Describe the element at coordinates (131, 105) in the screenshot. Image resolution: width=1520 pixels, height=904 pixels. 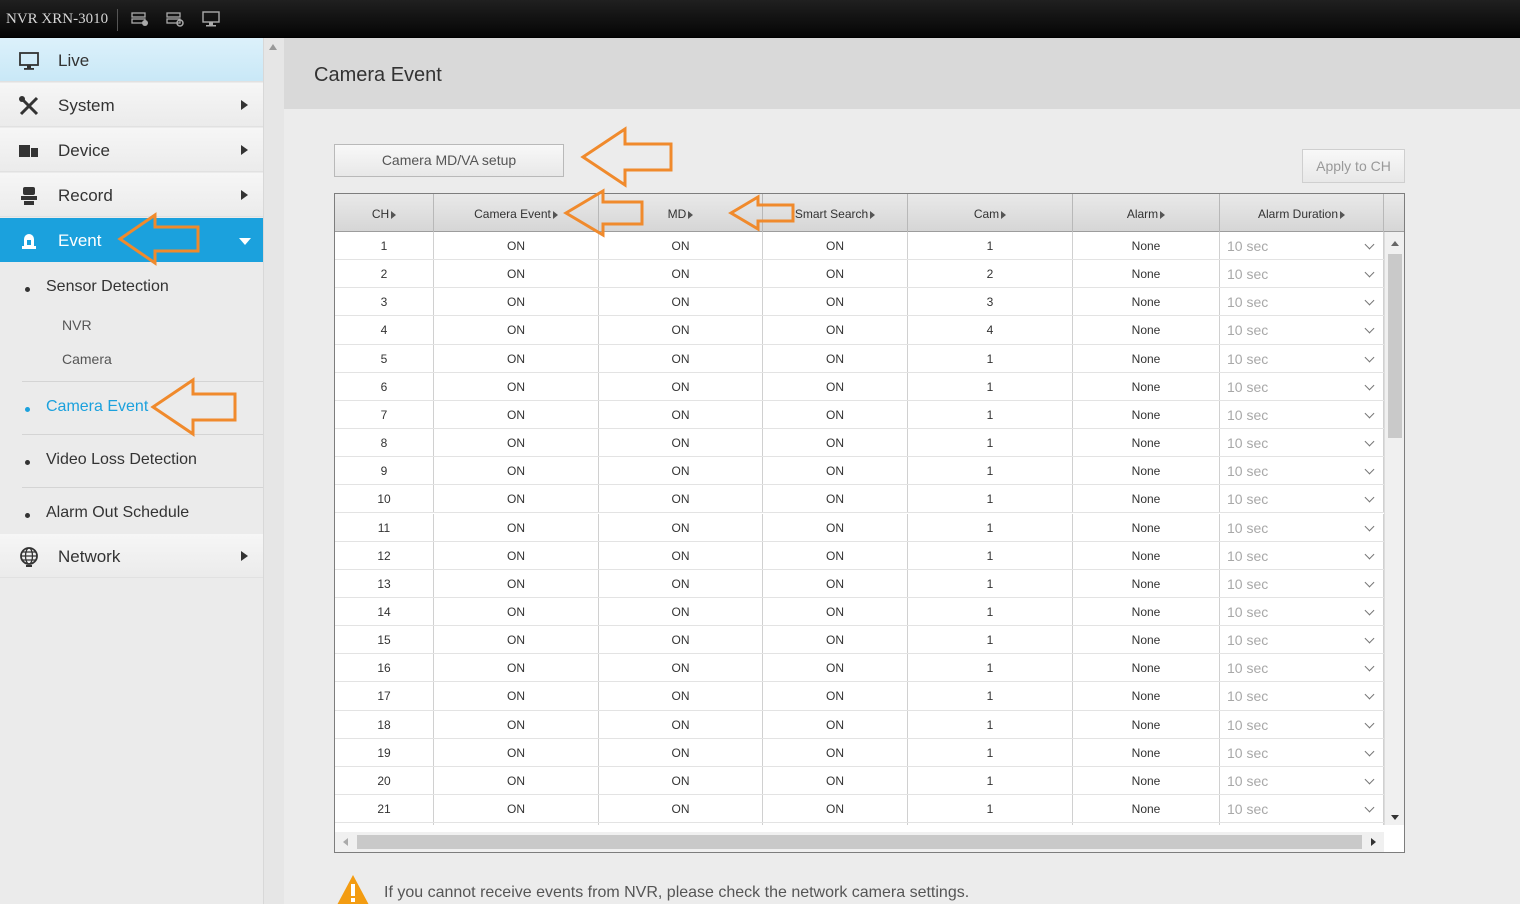
I see `menu-item-system: System` at that location.